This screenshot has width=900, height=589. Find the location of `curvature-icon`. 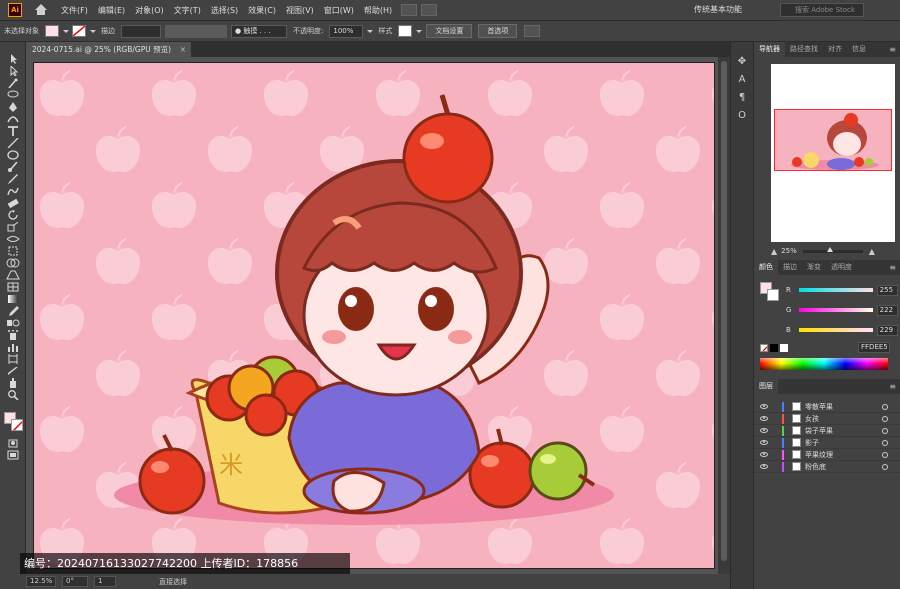

curvature-icon is located at coordinates (13, 119).